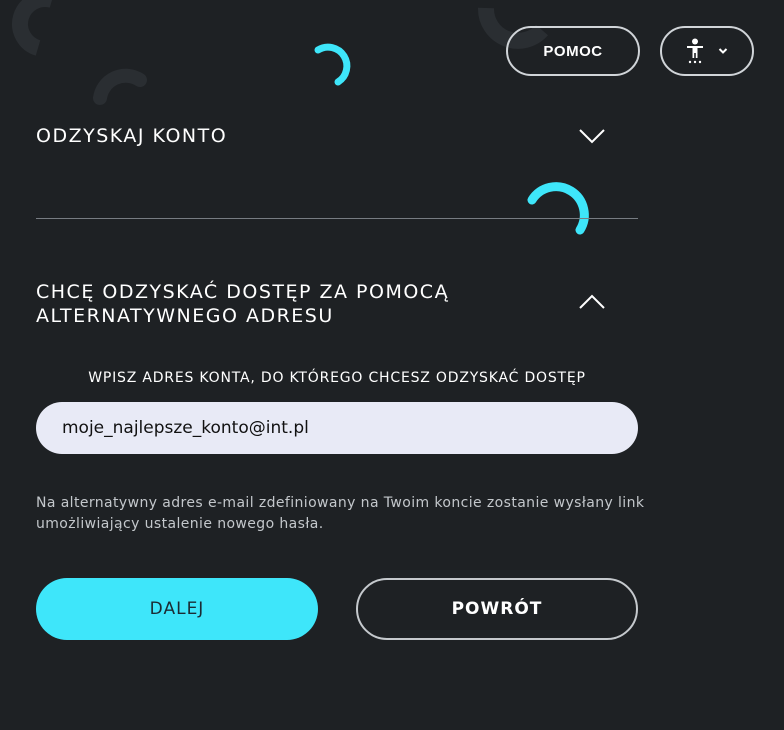 This screenshot has width=784, height=730. Describe the element at coordinates (337, 428) in the screenshot. I see `account-email-input` at that location.